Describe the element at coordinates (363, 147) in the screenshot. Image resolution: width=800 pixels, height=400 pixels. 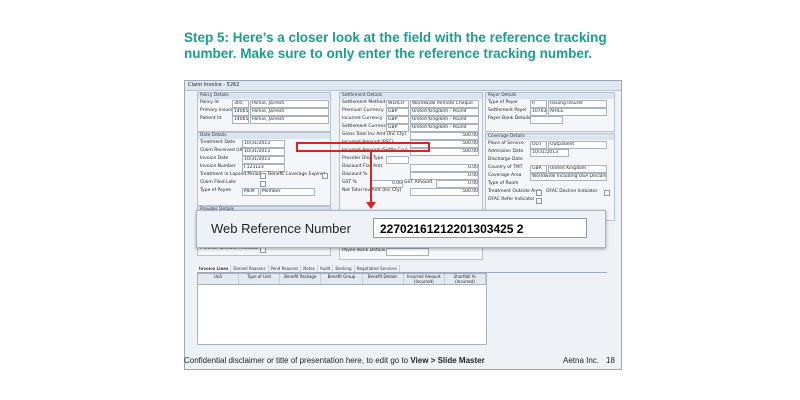
I see `web-reference-highlight` at that location.